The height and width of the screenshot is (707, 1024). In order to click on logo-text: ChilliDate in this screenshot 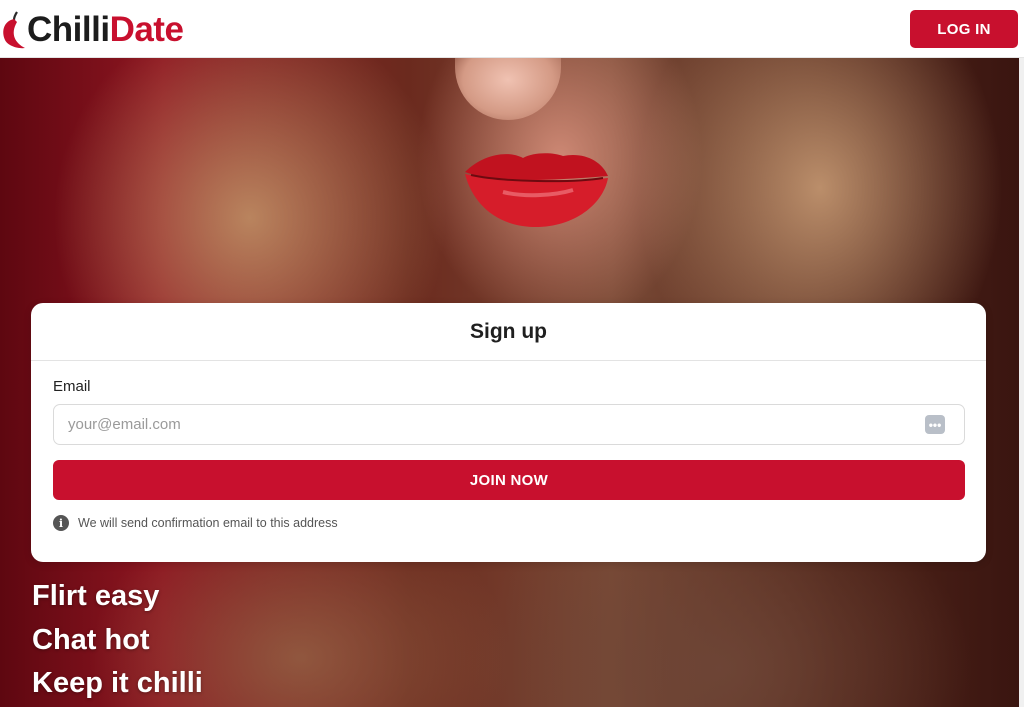, I will do `click(105, 29)`.